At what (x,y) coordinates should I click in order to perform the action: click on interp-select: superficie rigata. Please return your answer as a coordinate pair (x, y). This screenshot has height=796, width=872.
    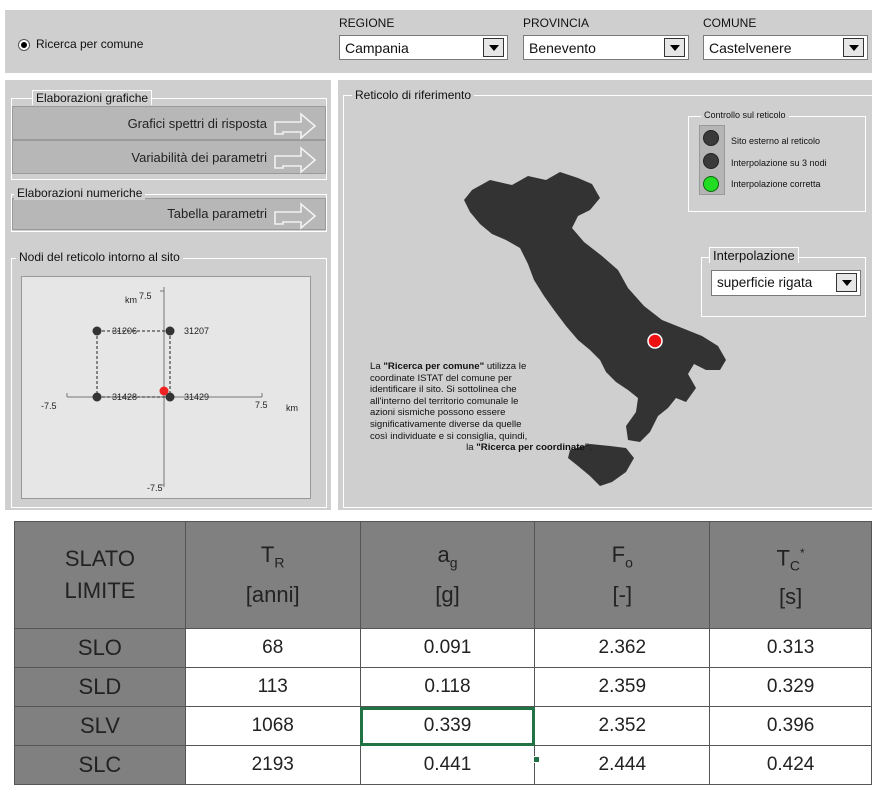
    Looking at the image, I should click on (786, 283).